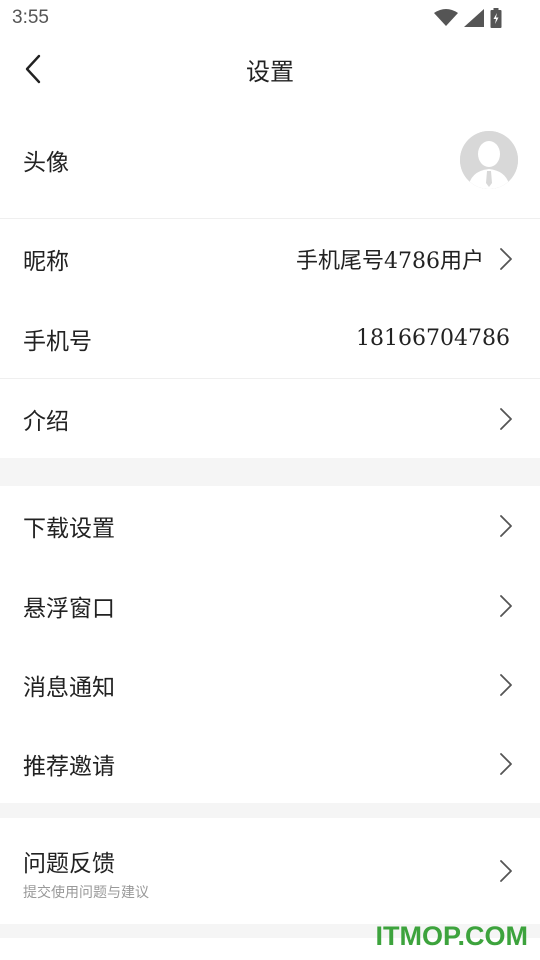 The height and width of the screenshot is (960, 540). I want to click on watermark-text: ITMOP.COM, so click(451, 936).